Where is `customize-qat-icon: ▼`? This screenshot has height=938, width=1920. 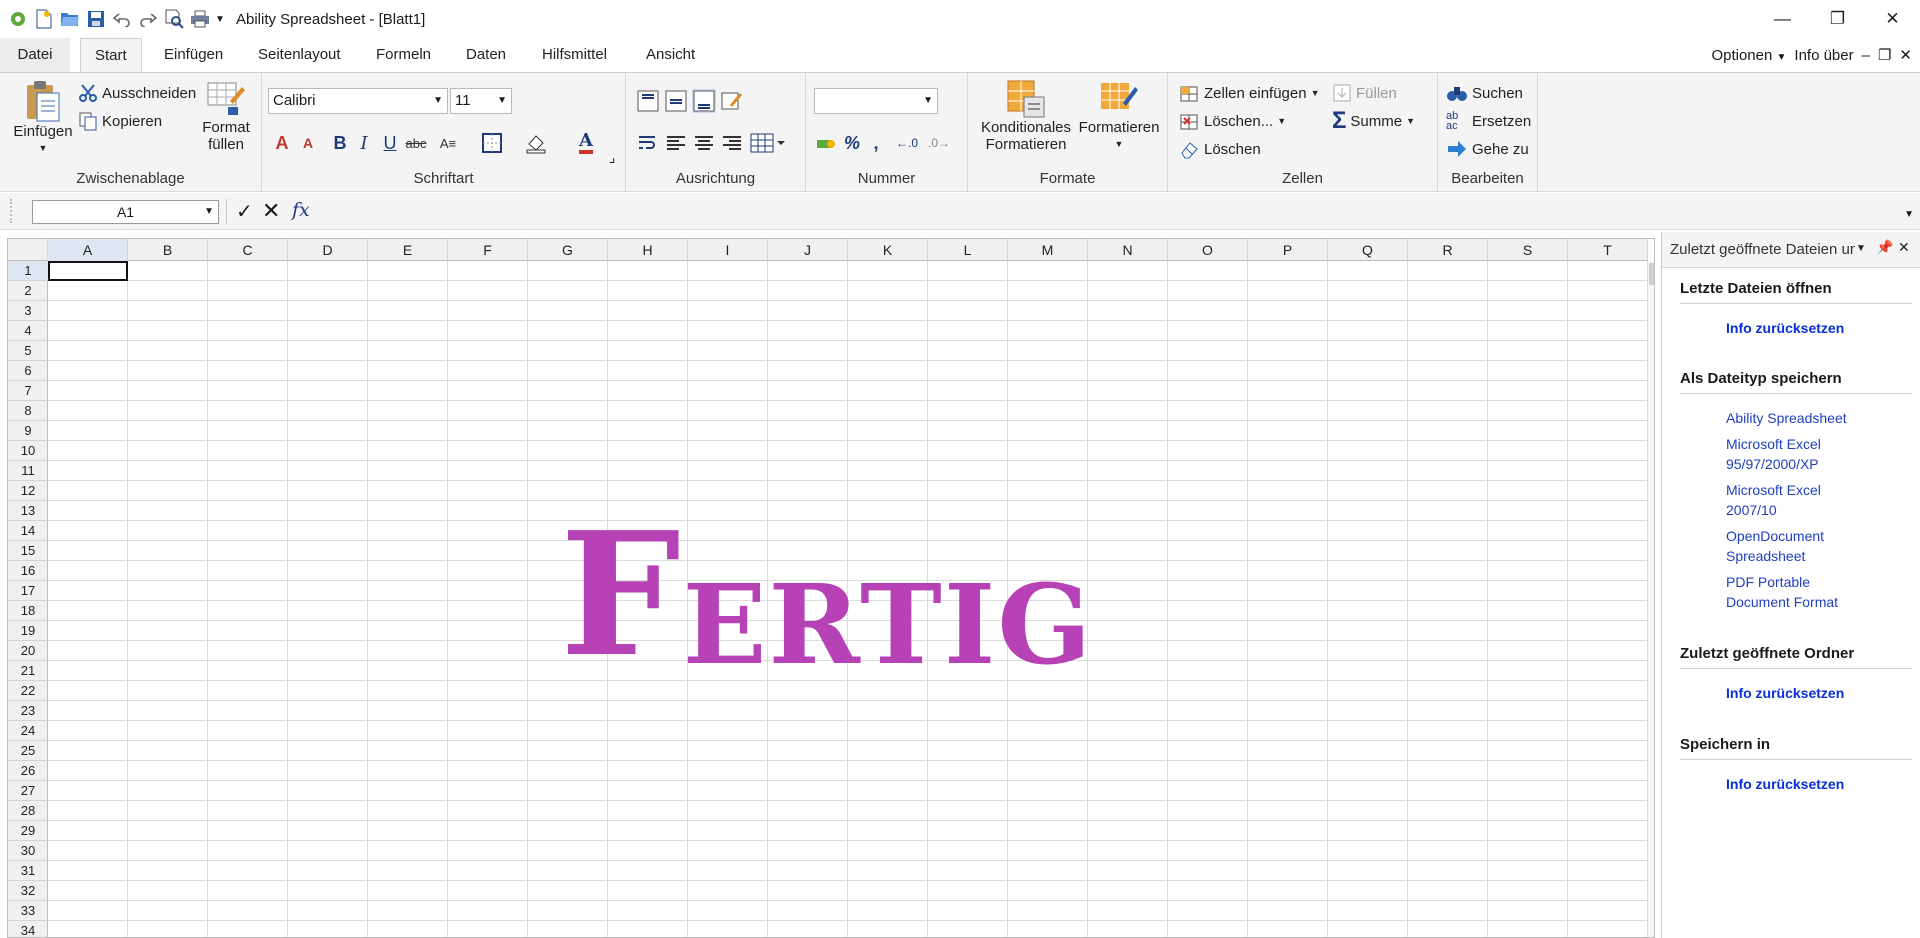
customize-qat-icon: ▼ is located at coordinates (220, 19).